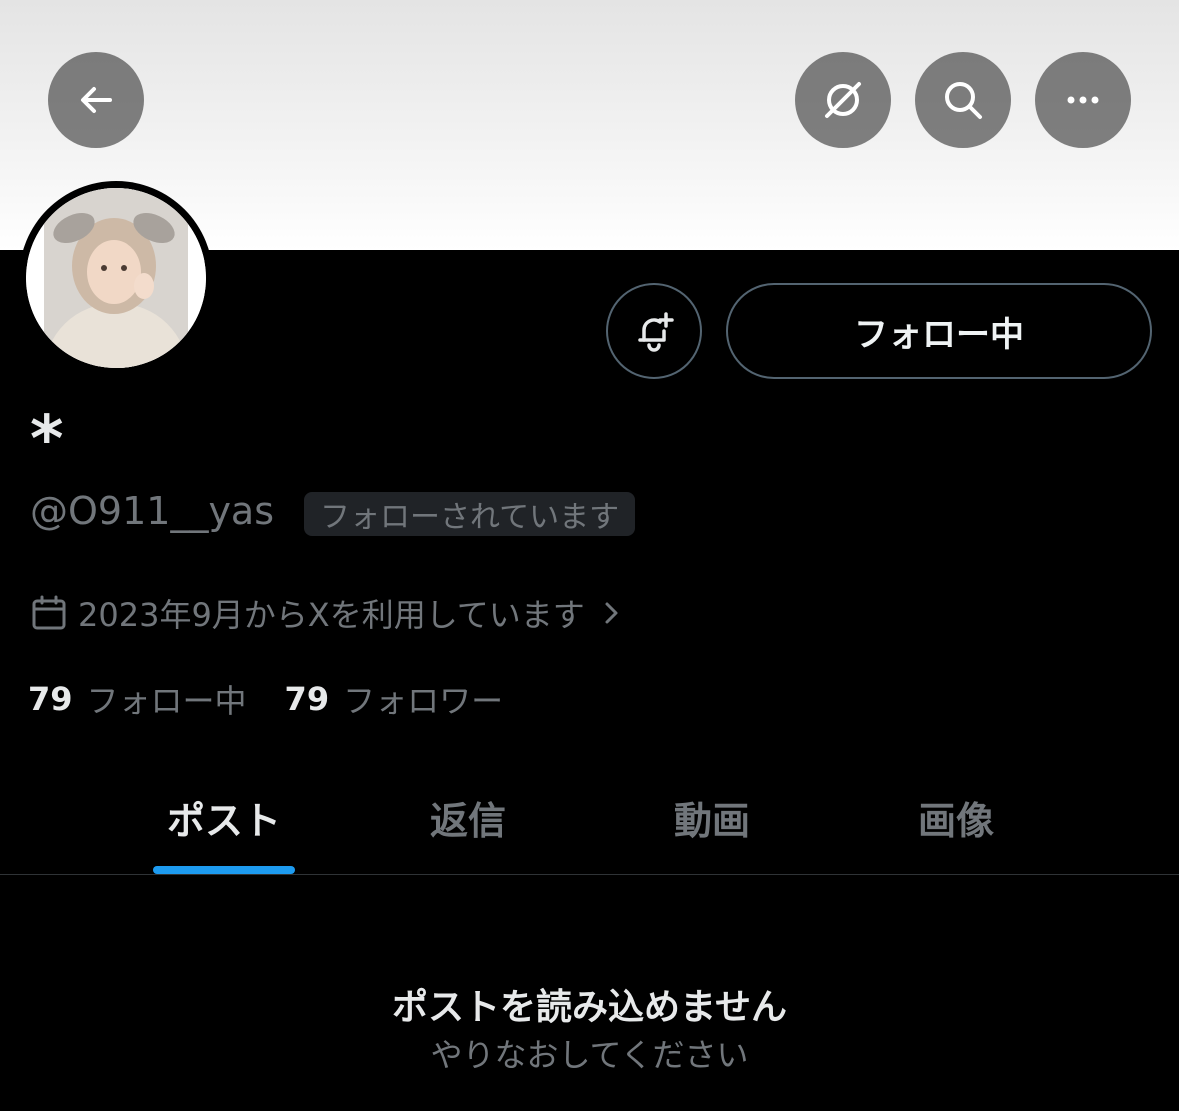  I want to click on follows-you-badge: フォローされています, so click(470, 514).